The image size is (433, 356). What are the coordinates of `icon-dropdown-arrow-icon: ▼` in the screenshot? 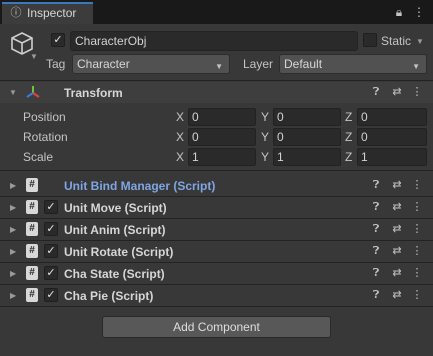 It's located at (34, 57).